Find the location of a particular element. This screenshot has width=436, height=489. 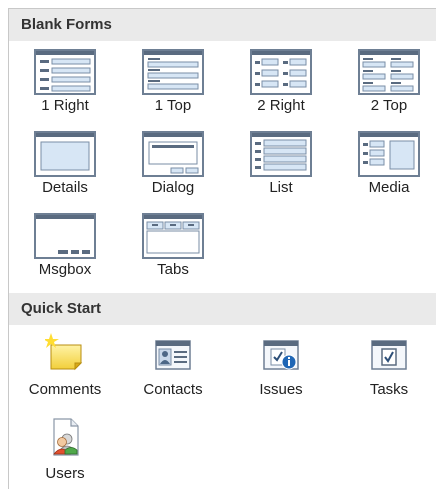

quickstart-contacts: Contacts is located at coordinates (173, 367).